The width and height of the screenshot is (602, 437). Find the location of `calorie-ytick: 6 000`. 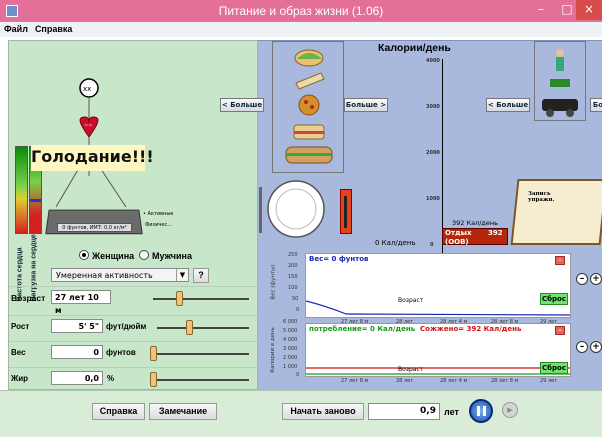

calorie-ytick: 6 000 is located at coordinates (290, 322).